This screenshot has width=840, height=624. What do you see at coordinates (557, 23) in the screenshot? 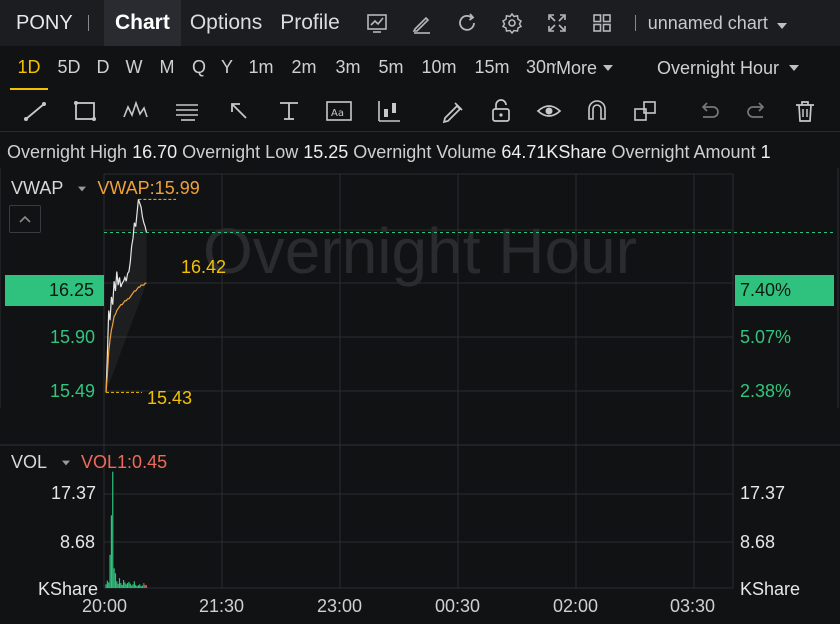
I see `fullscreen-icon` at bounding box center [557, 23].